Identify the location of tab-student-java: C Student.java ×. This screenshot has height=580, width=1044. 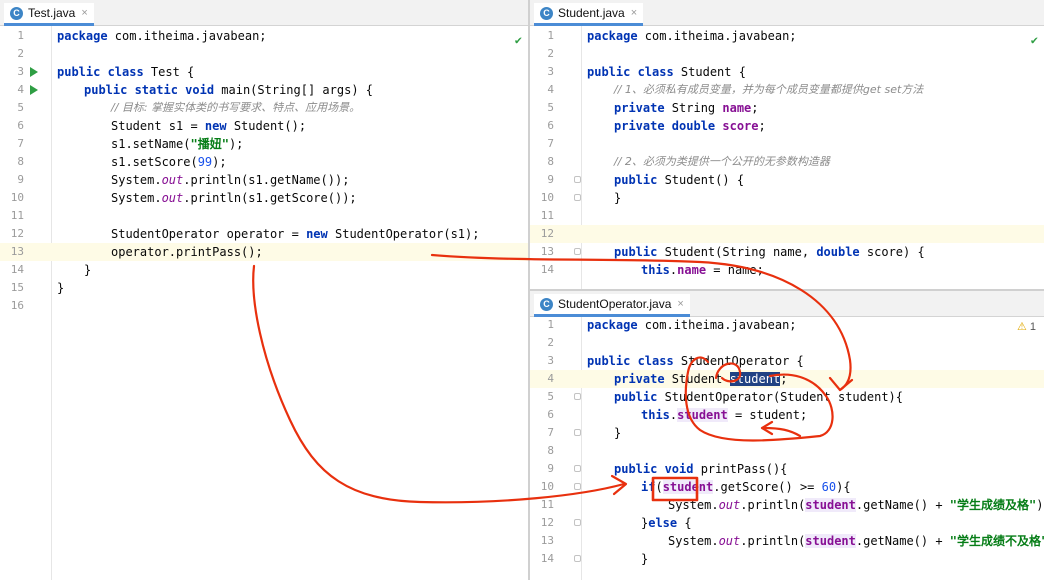
(589, 14).